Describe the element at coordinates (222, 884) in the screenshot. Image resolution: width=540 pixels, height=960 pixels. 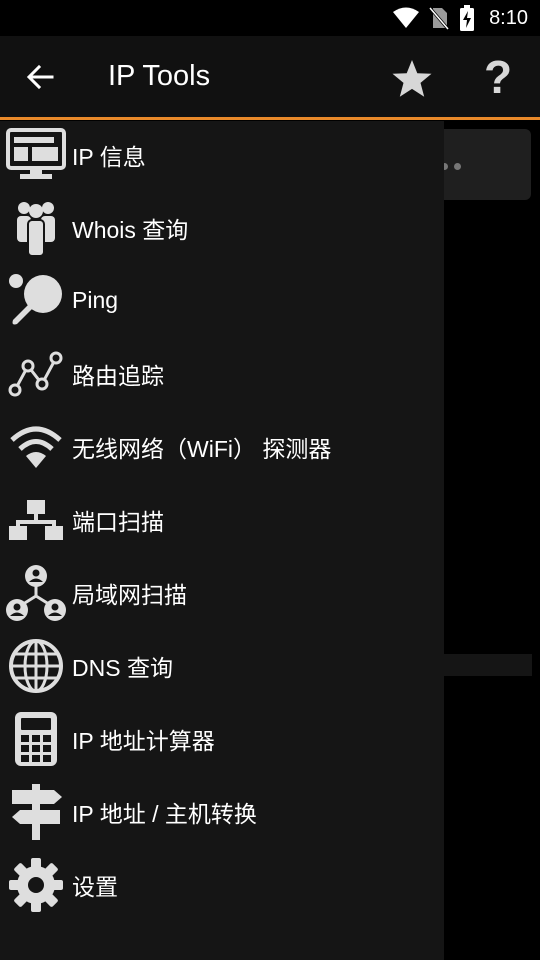
I see `drawer-item-settings: 设置` at that location.